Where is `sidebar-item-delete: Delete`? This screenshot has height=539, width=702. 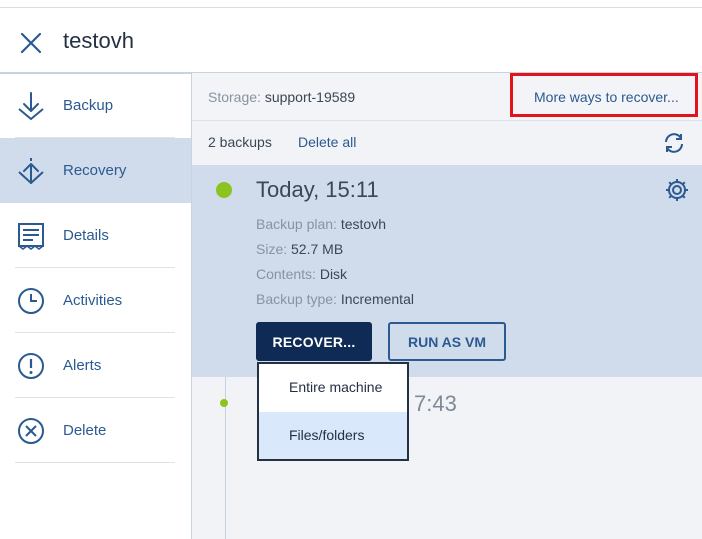
sidebar-item-delete: Delete is located at coordinates (95, 430).